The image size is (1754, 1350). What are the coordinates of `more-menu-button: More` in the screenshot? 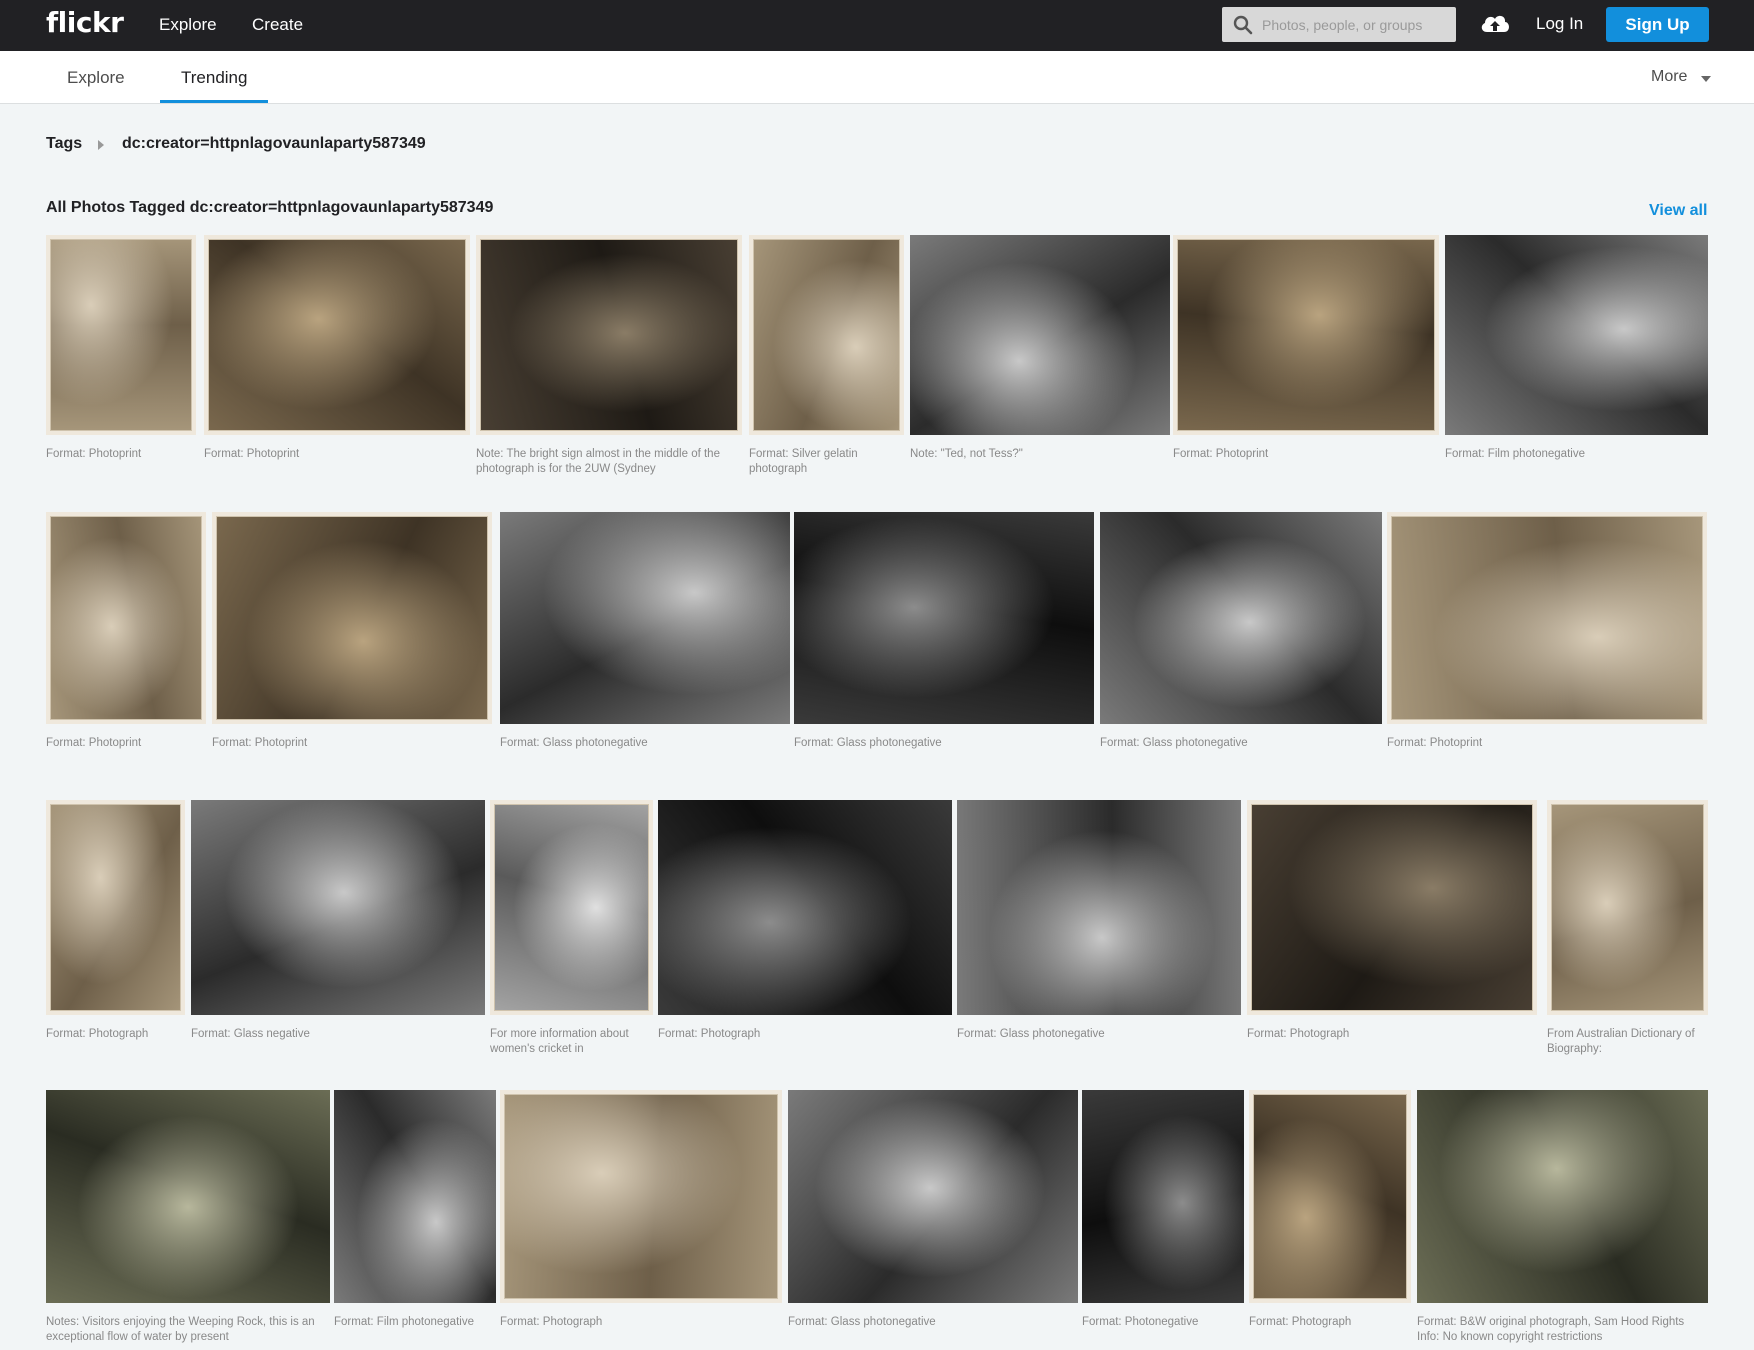 It's located at (1669, 77).